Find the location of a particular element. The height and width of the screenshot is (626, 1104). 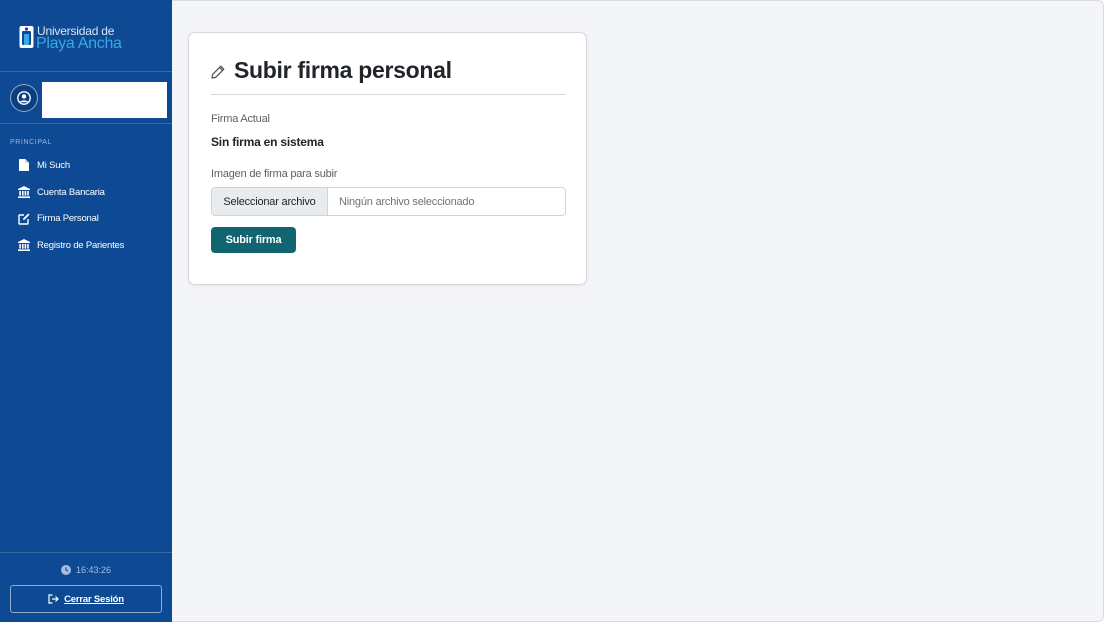

edit-icon is located at coordinates (24, 219).